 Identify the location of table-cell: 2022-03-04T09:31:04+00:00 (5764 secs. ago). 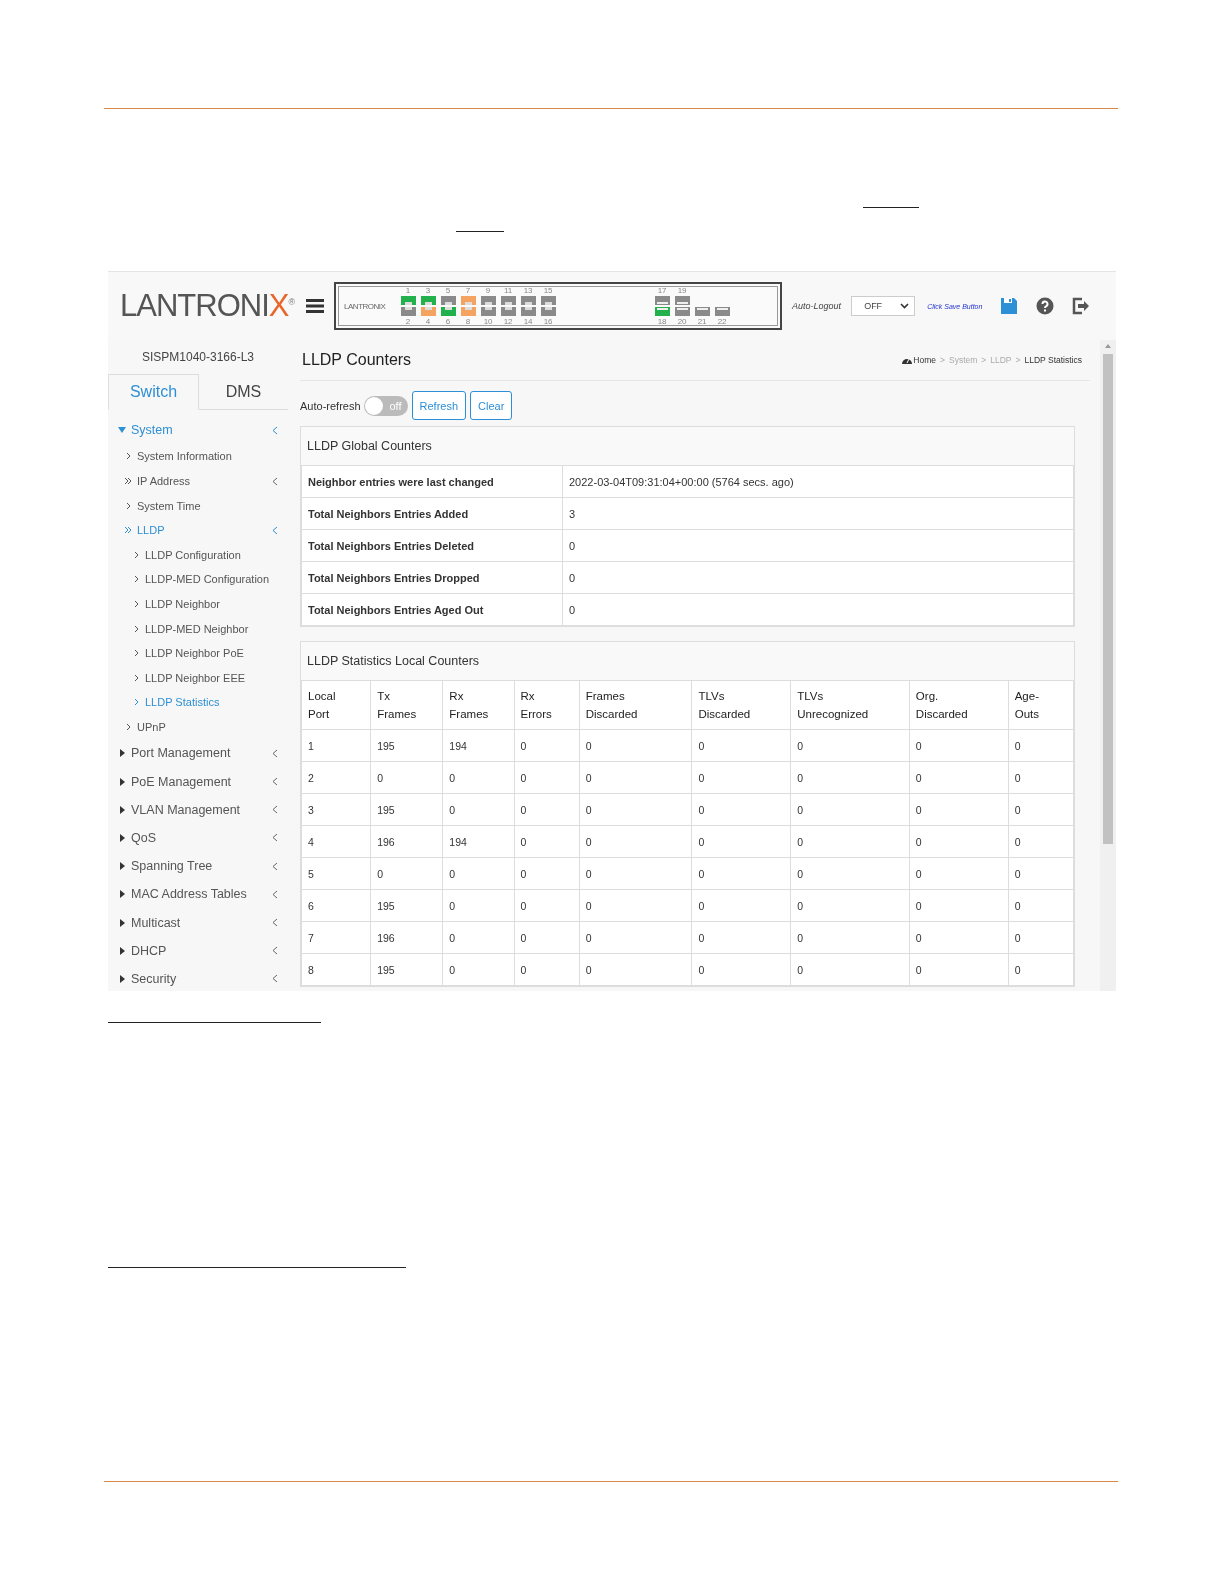
(818, 481).